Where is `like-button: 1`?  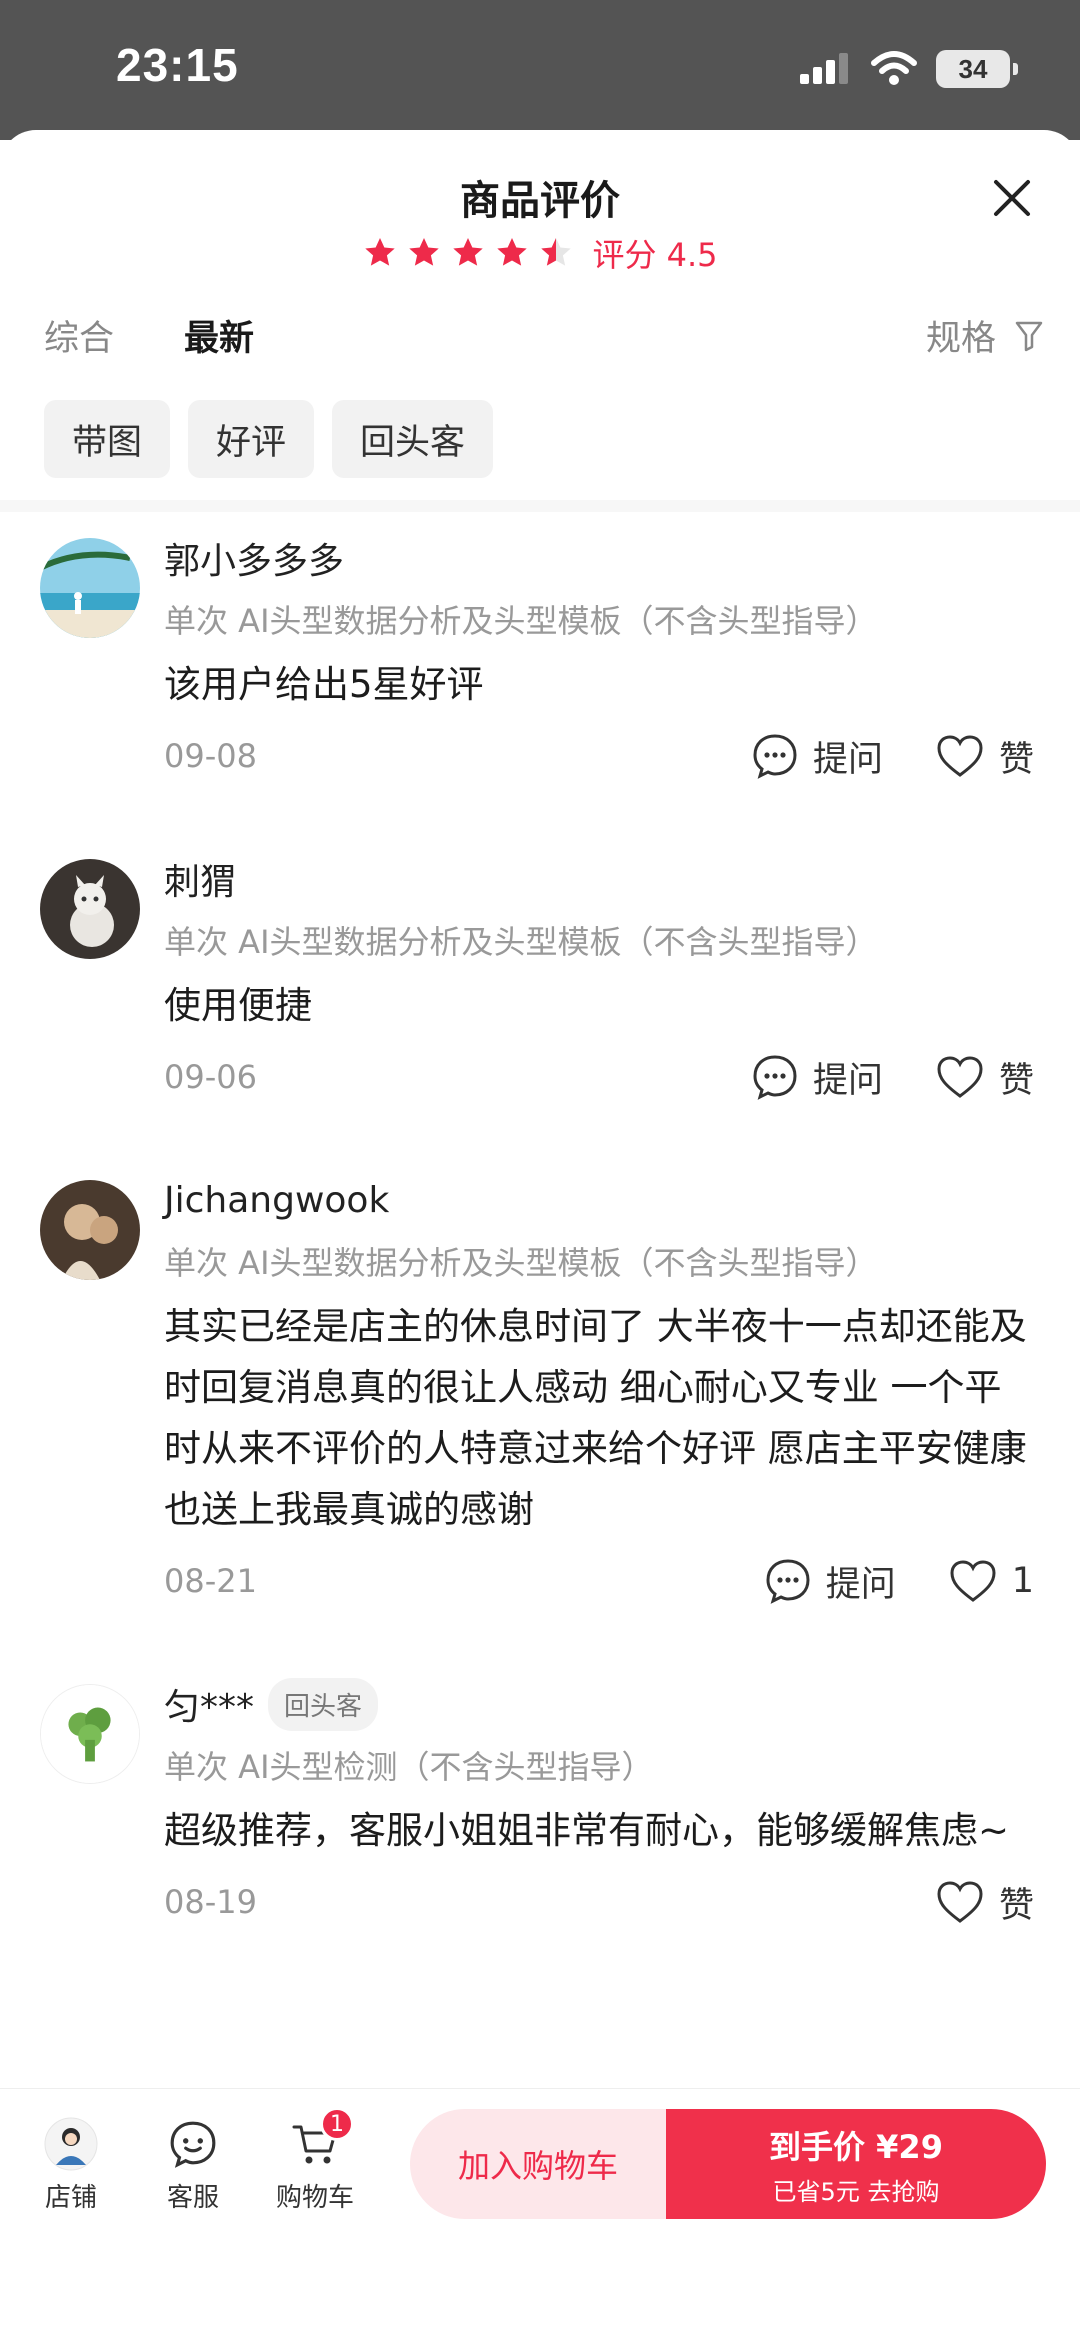
like-button: 1 is located at coordinates (991, 1581).